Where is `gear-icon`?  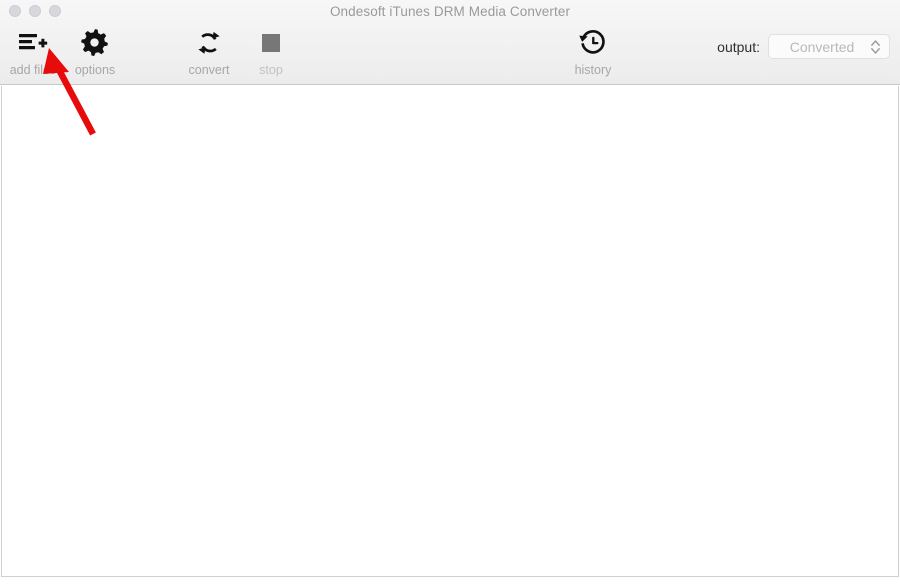
gear-icon is located at coordinates (95, 43).